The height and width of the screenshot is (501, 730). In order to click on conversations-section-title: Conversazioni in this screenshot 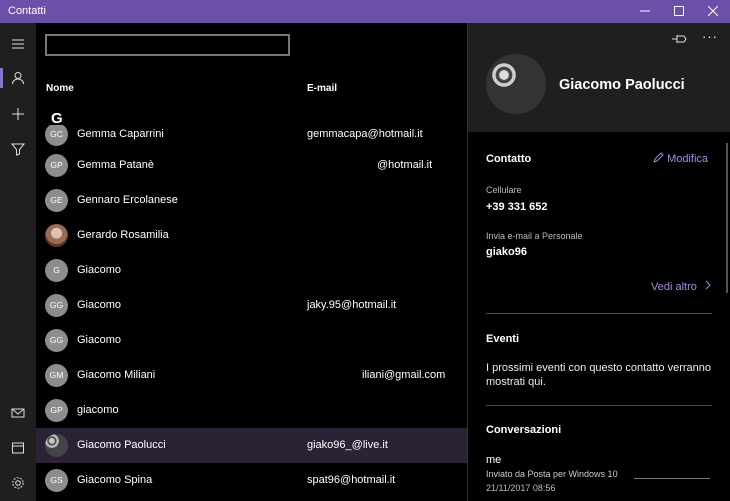, I will do `click(524, 430)`.